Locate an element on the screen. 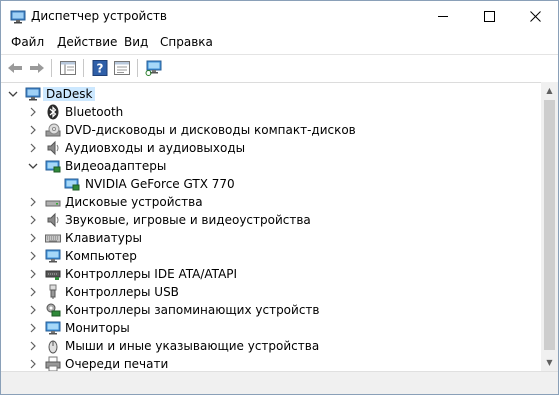  properties-icon is located at coordinates (122, 68).